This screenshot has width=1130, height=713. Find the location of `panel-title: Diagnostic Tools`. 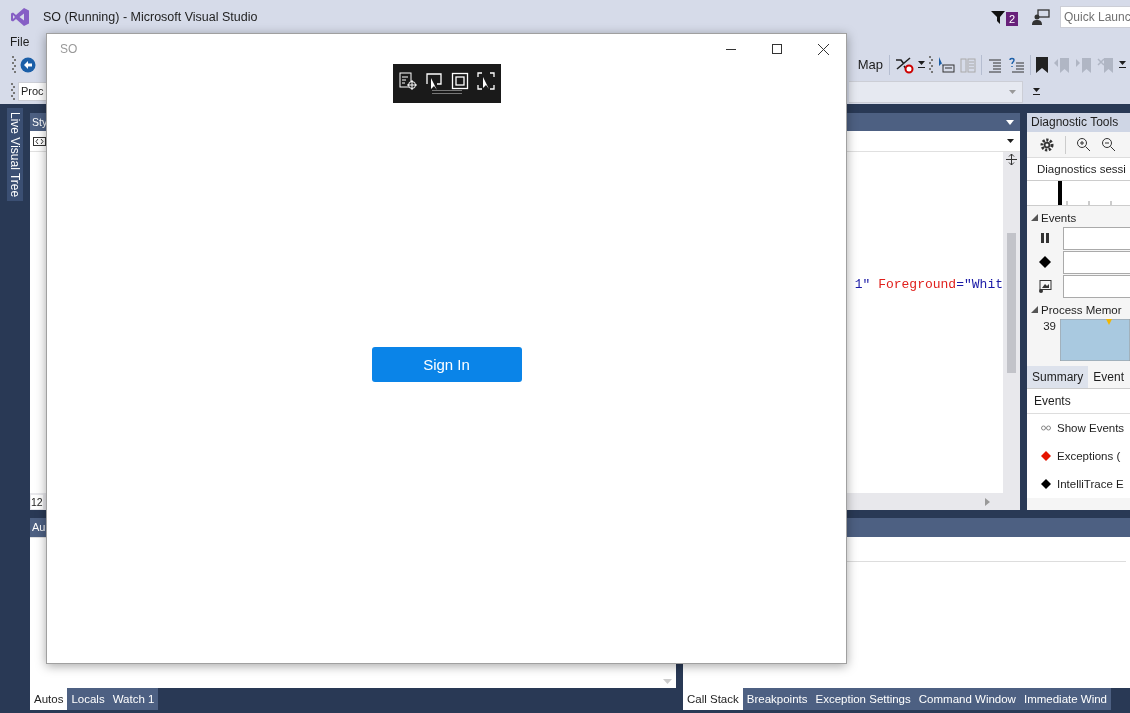

panel-title: Diagnostic Tools is located at coordinates (1078, 122).